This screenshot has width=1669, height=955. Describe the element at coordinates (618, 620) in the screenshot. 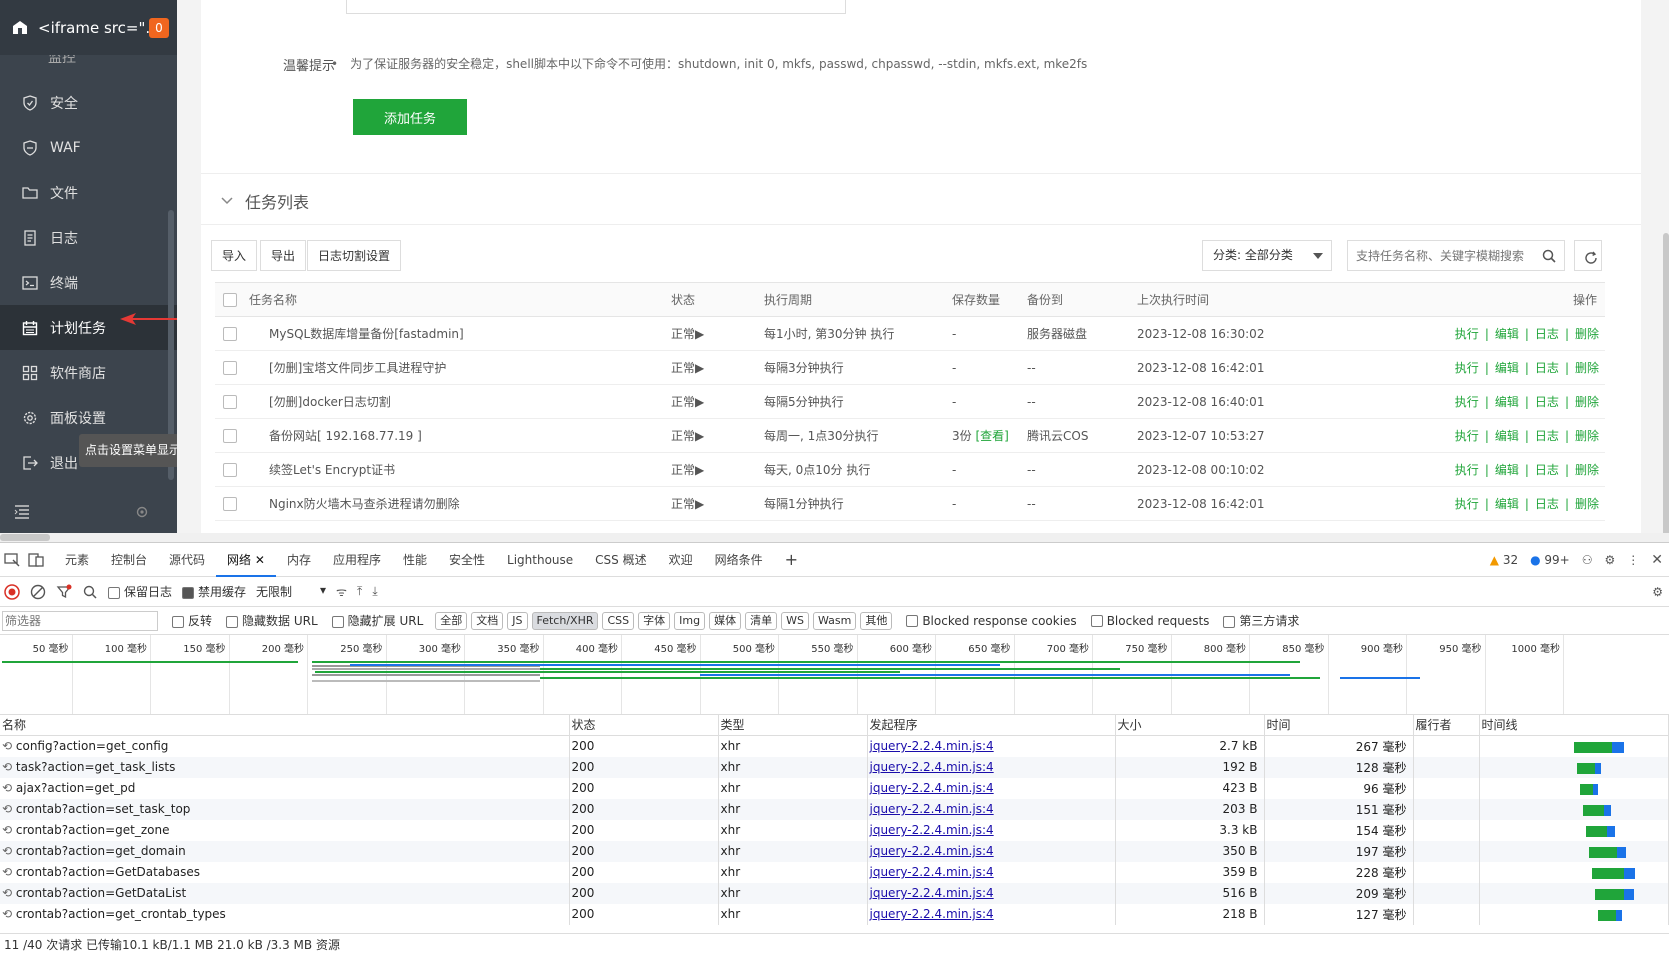

I see `type-filter-pill: CSS` at that location.